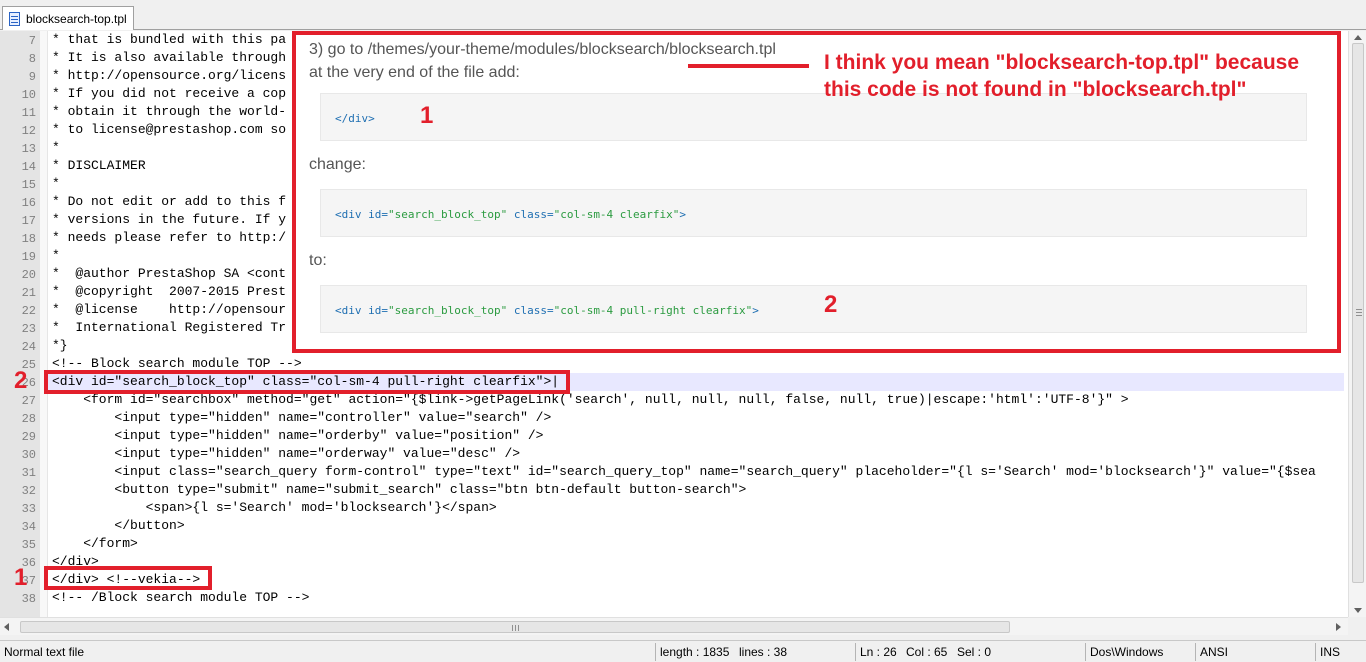  Describe the element at coordinates (1127, 652) in the screenshot. I see `status-eol: Dos\Windows` at that location.